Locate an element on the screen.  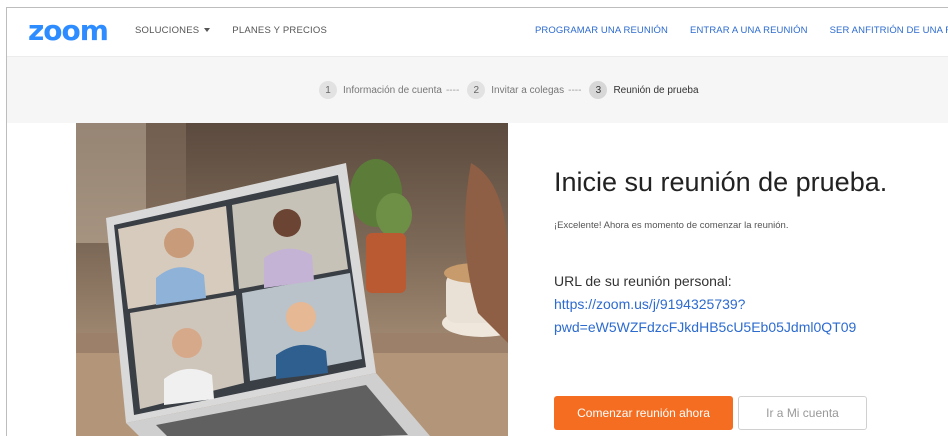
personal-meeting-url-link-line-2: pwd=eW5WZFdzcFJkdHB5cU5Eb05Jdml0QT09 is located at coordinates (705, 327).